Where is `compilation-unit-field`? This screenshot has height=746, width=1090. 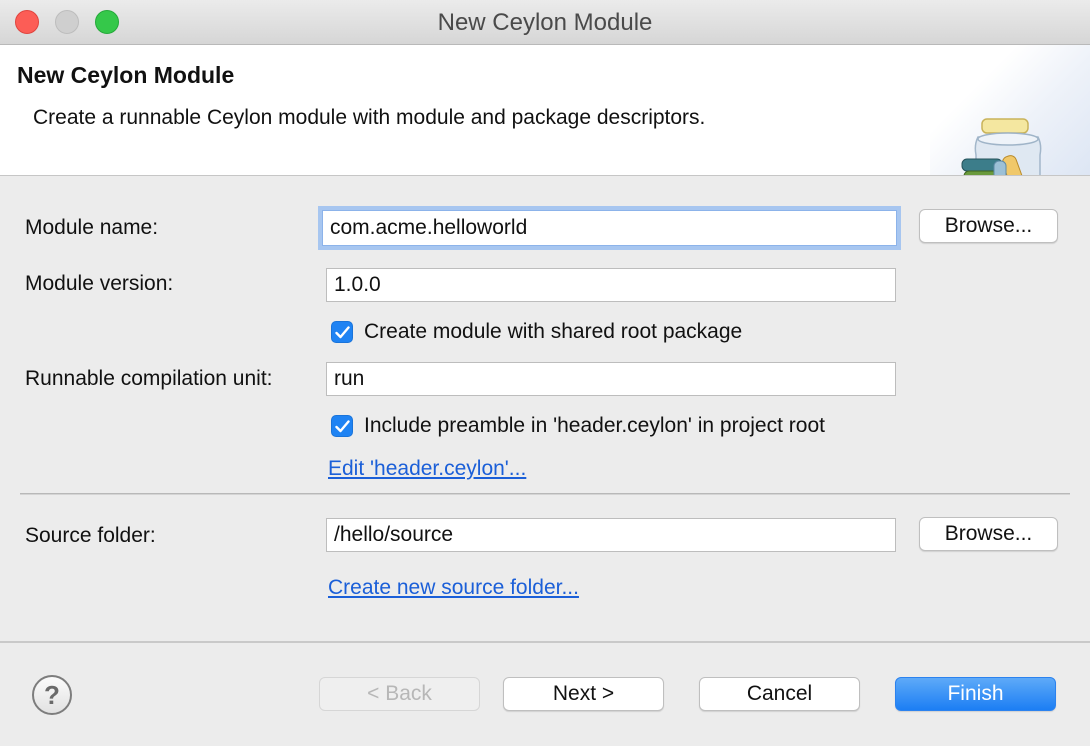
compilation-unit-field is located at coordinates (611, 379).